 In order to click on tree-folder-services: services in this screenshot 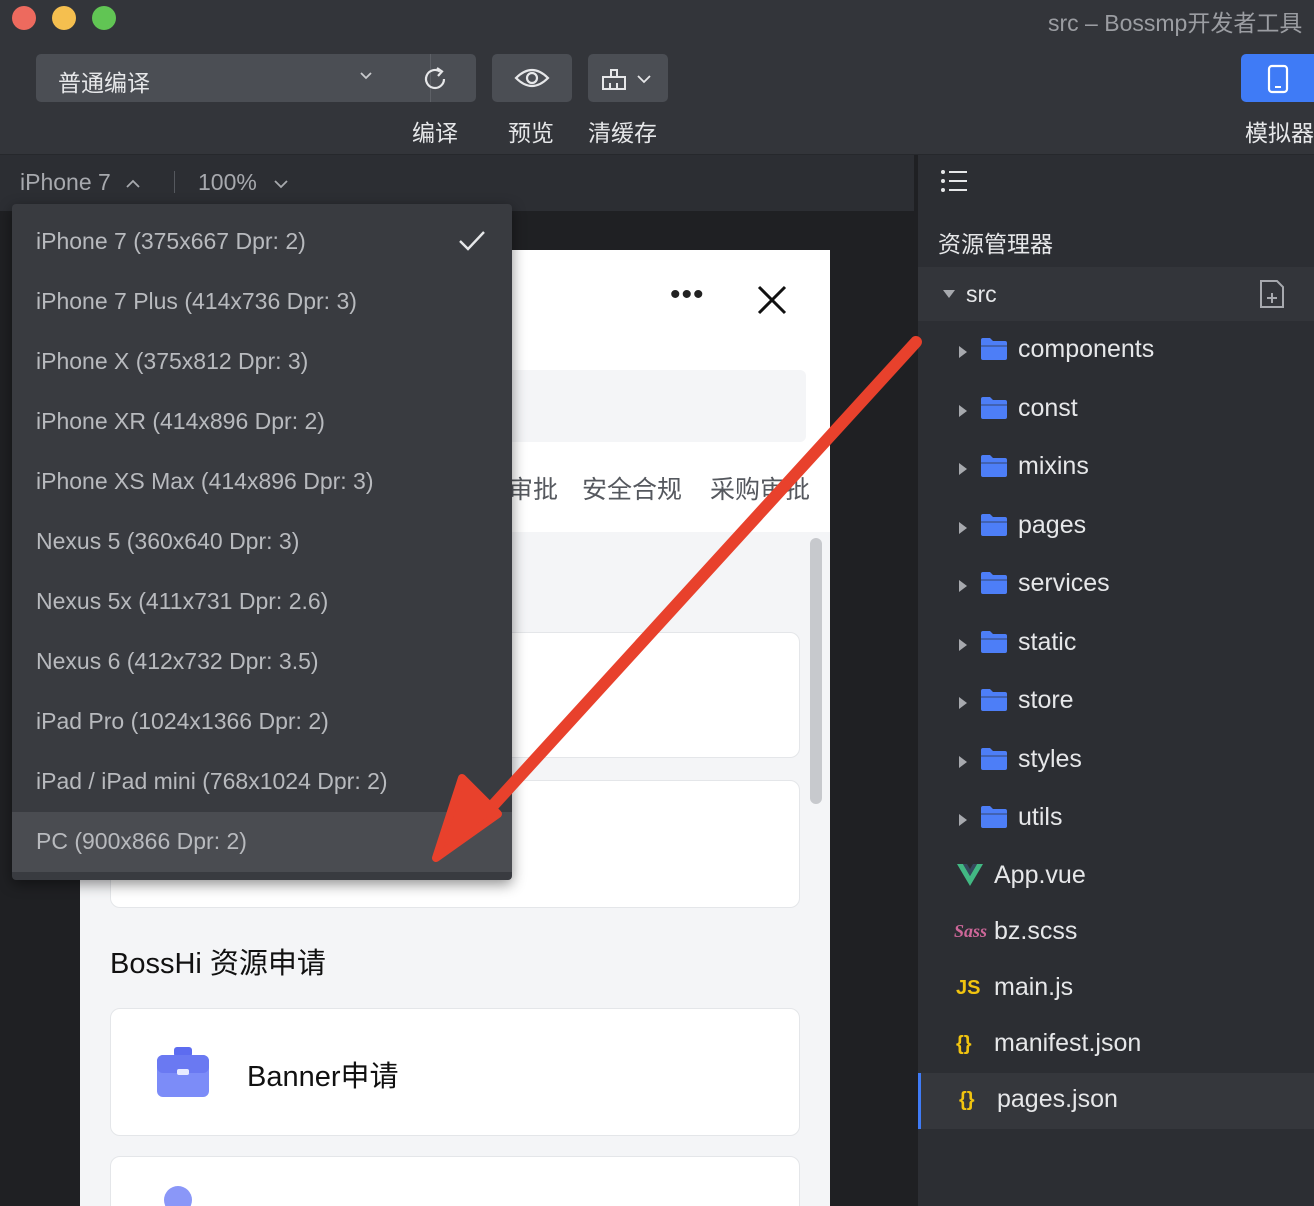, I will do `click(1116, 585)`.